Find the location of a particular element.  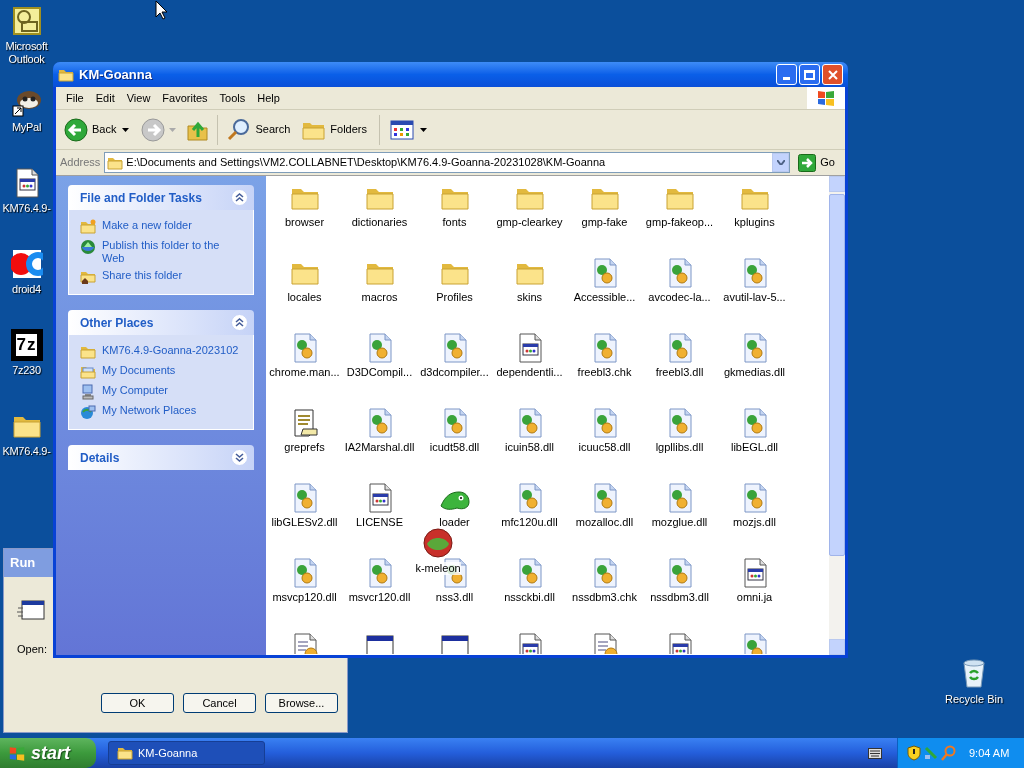

search-button: Search is located at coordinates (259, 129).